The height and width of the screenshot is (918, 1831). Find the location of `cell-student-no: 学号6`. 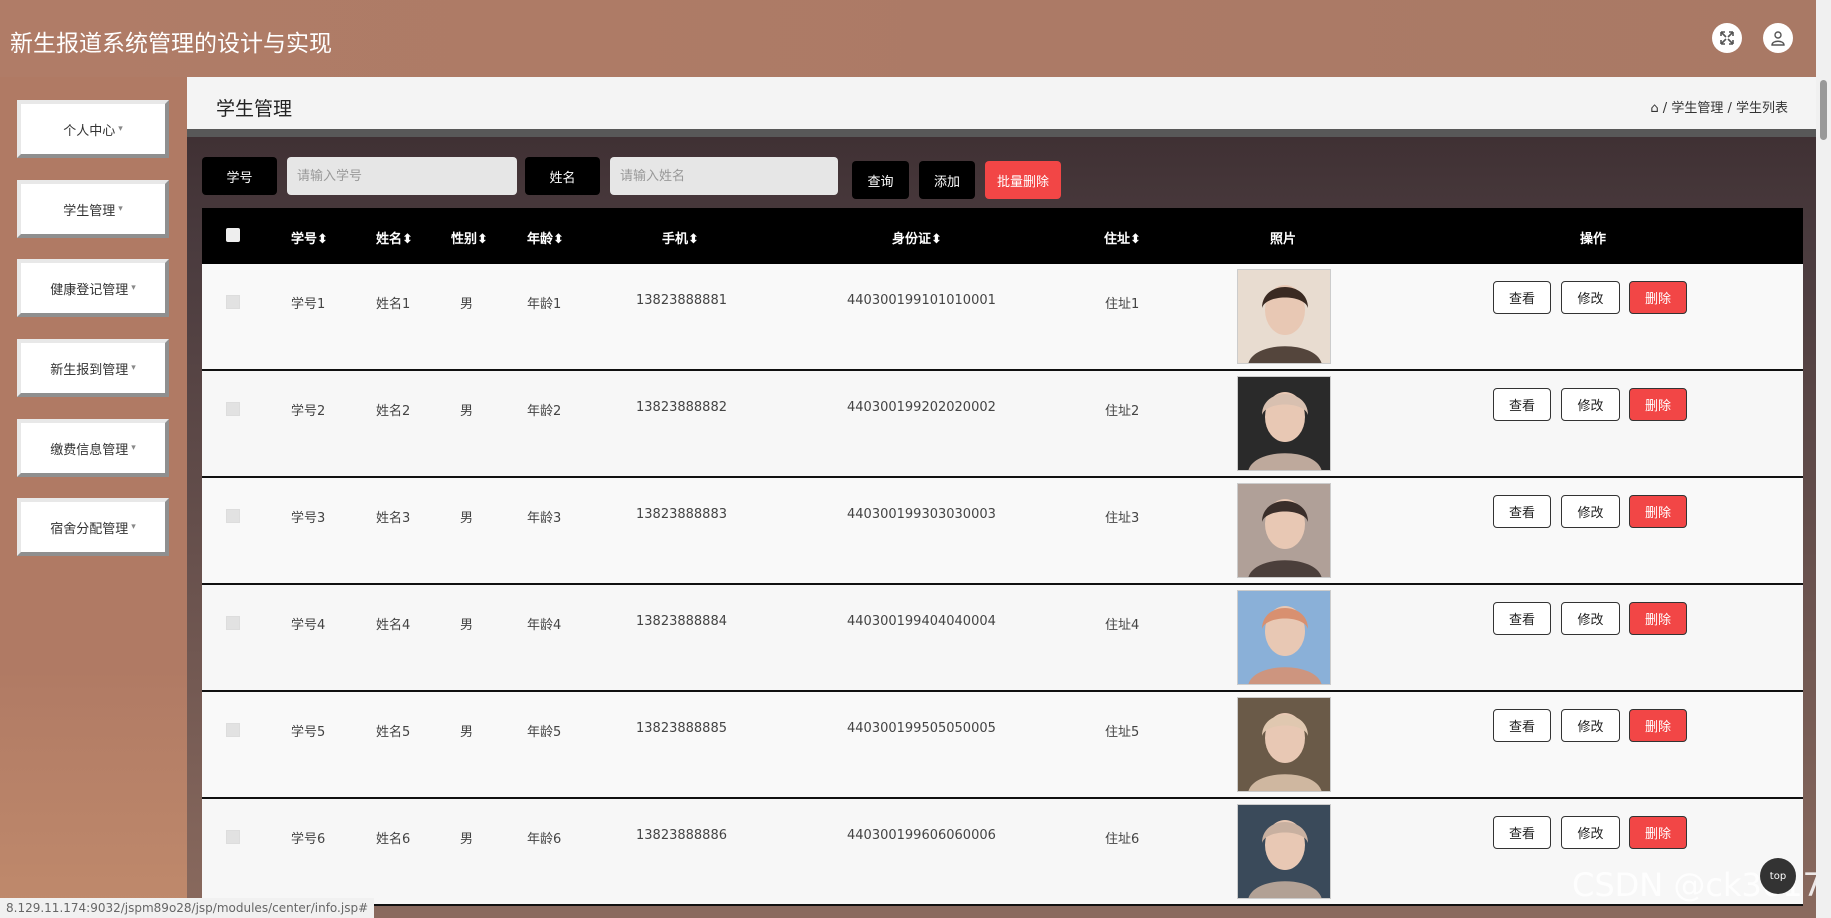

cell-student-no: 学号6 is located at coordinates (308, 839).